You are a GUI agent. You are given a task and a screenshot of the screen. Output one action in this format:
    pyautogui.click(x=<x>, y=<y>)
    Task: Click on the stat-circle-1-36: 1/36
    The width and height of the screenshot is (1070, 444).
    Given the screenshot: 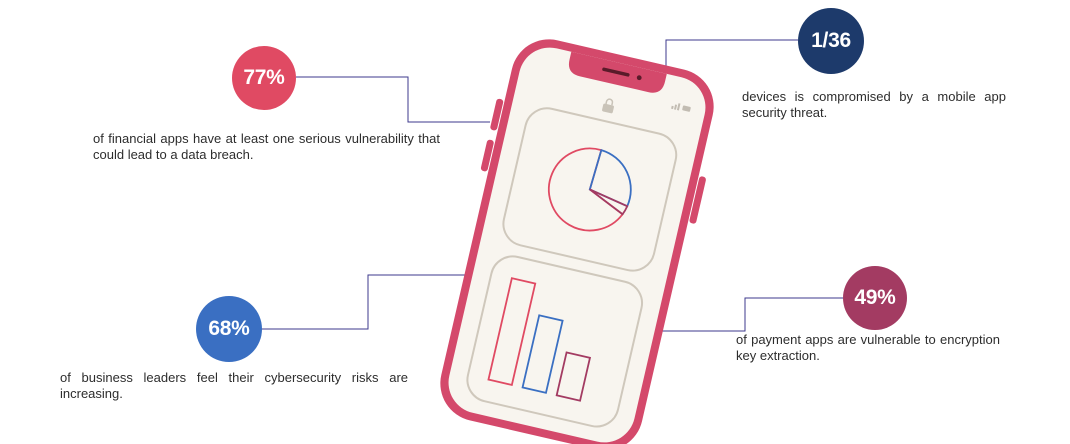 What is the action you would take?
    pyautogui.click(x=831, y=41)
    